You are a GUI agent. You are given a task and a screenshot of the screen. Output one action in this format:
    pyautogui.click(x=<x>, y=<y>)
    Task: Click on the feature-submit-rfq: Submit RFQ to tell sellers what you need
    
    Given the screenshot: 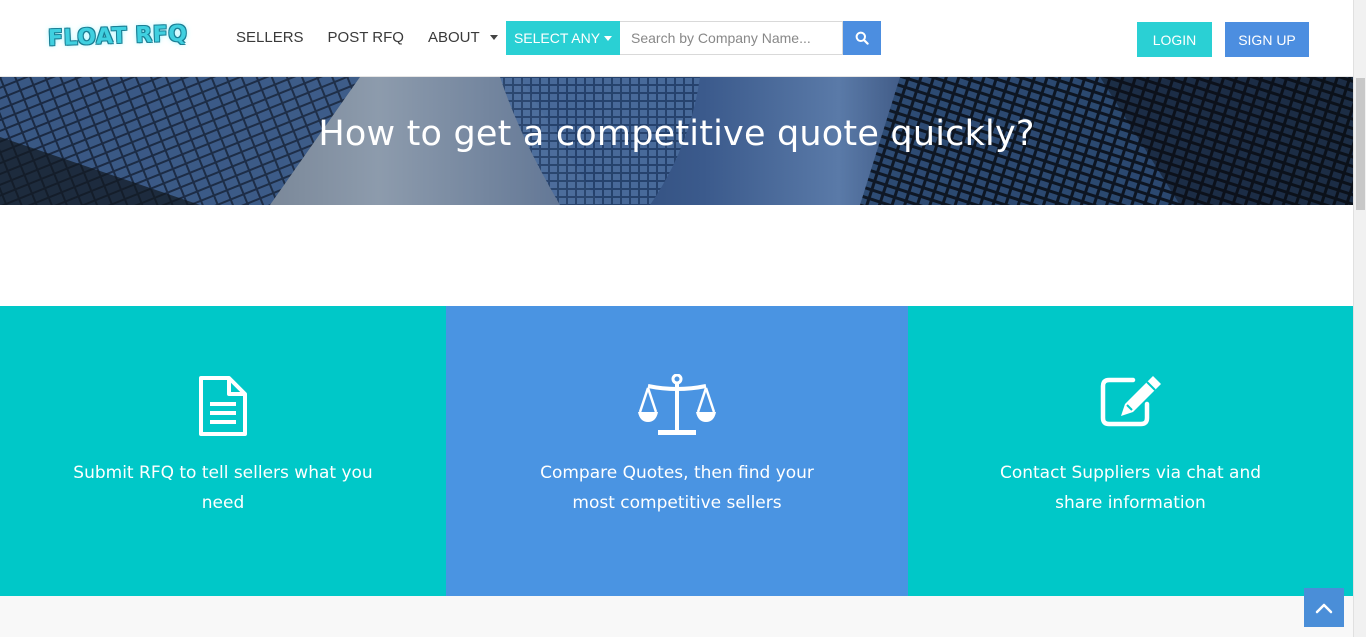 What is the action you would take?
    pyautogui.click(x=223, y=451)
    